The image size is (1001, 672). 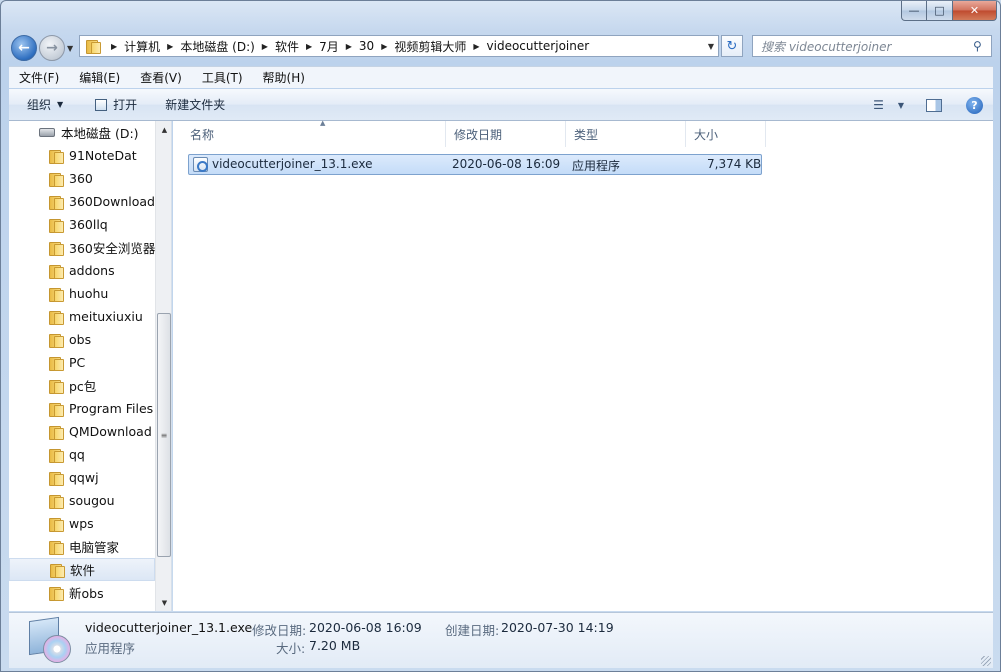 I want to click on tree-item-folder: 360安全浏览器下载, so click(x=82, y=247).